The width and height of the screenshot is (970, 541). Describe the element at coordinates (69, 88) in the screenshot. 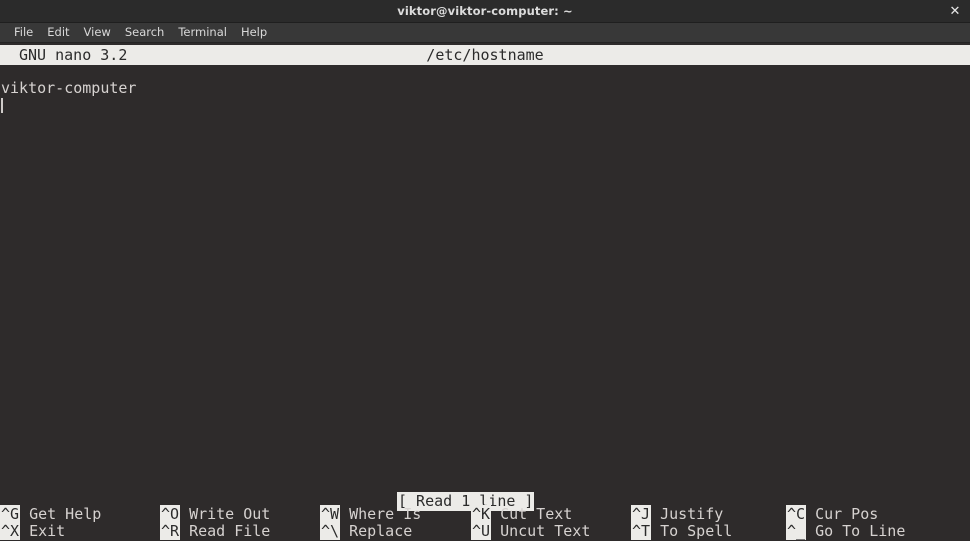

I see `buffer-line: viktor-computer` at that location.